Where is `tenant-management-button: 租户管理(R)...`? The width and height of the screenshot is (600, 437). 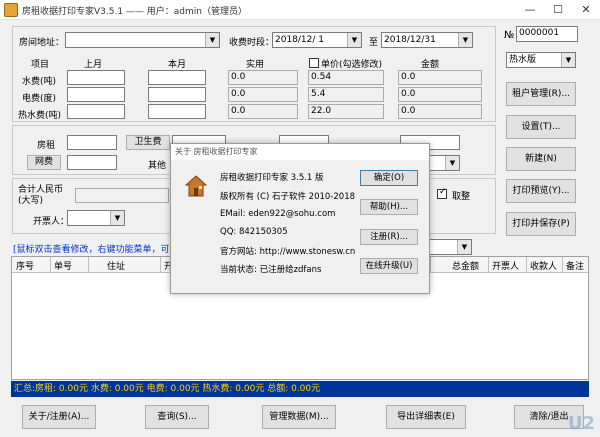 tenant-management-button: 租户管理(R)... is located at coordinates (541, 94).